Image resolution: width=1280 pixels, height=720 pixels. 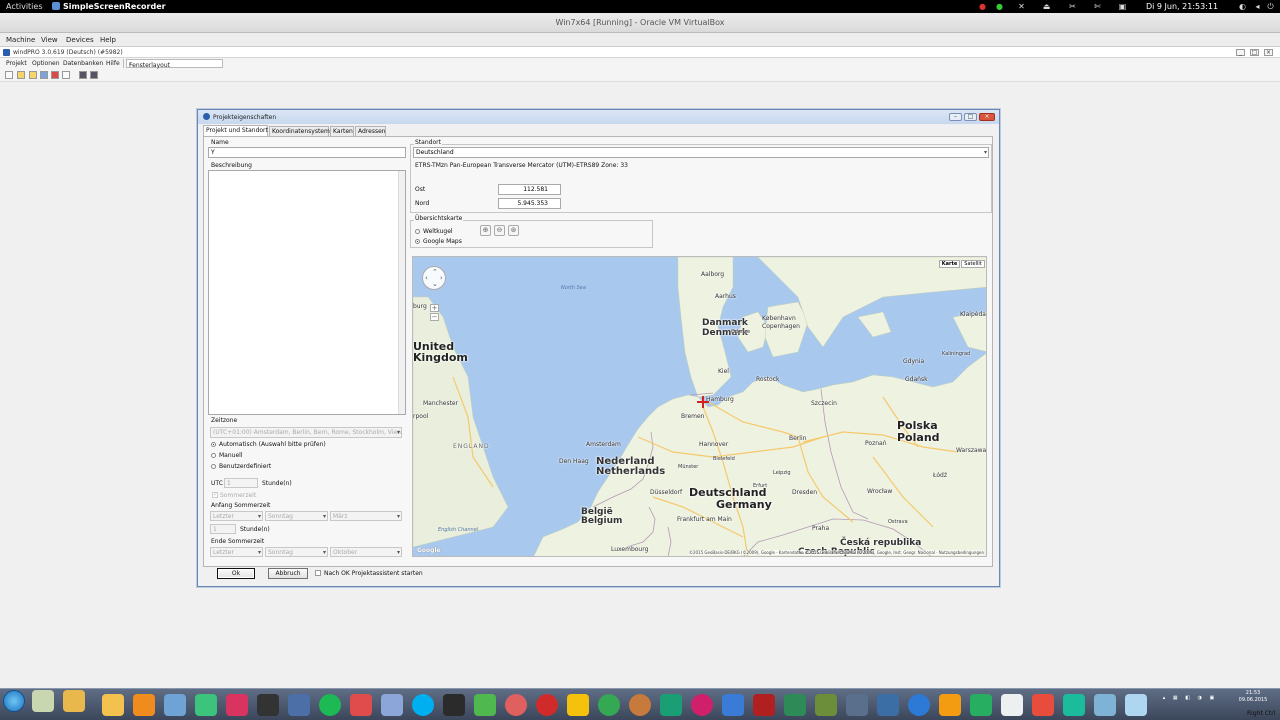 I want to click on app-menu: SimpleScreenRecorder, so click(x=114, y=6).